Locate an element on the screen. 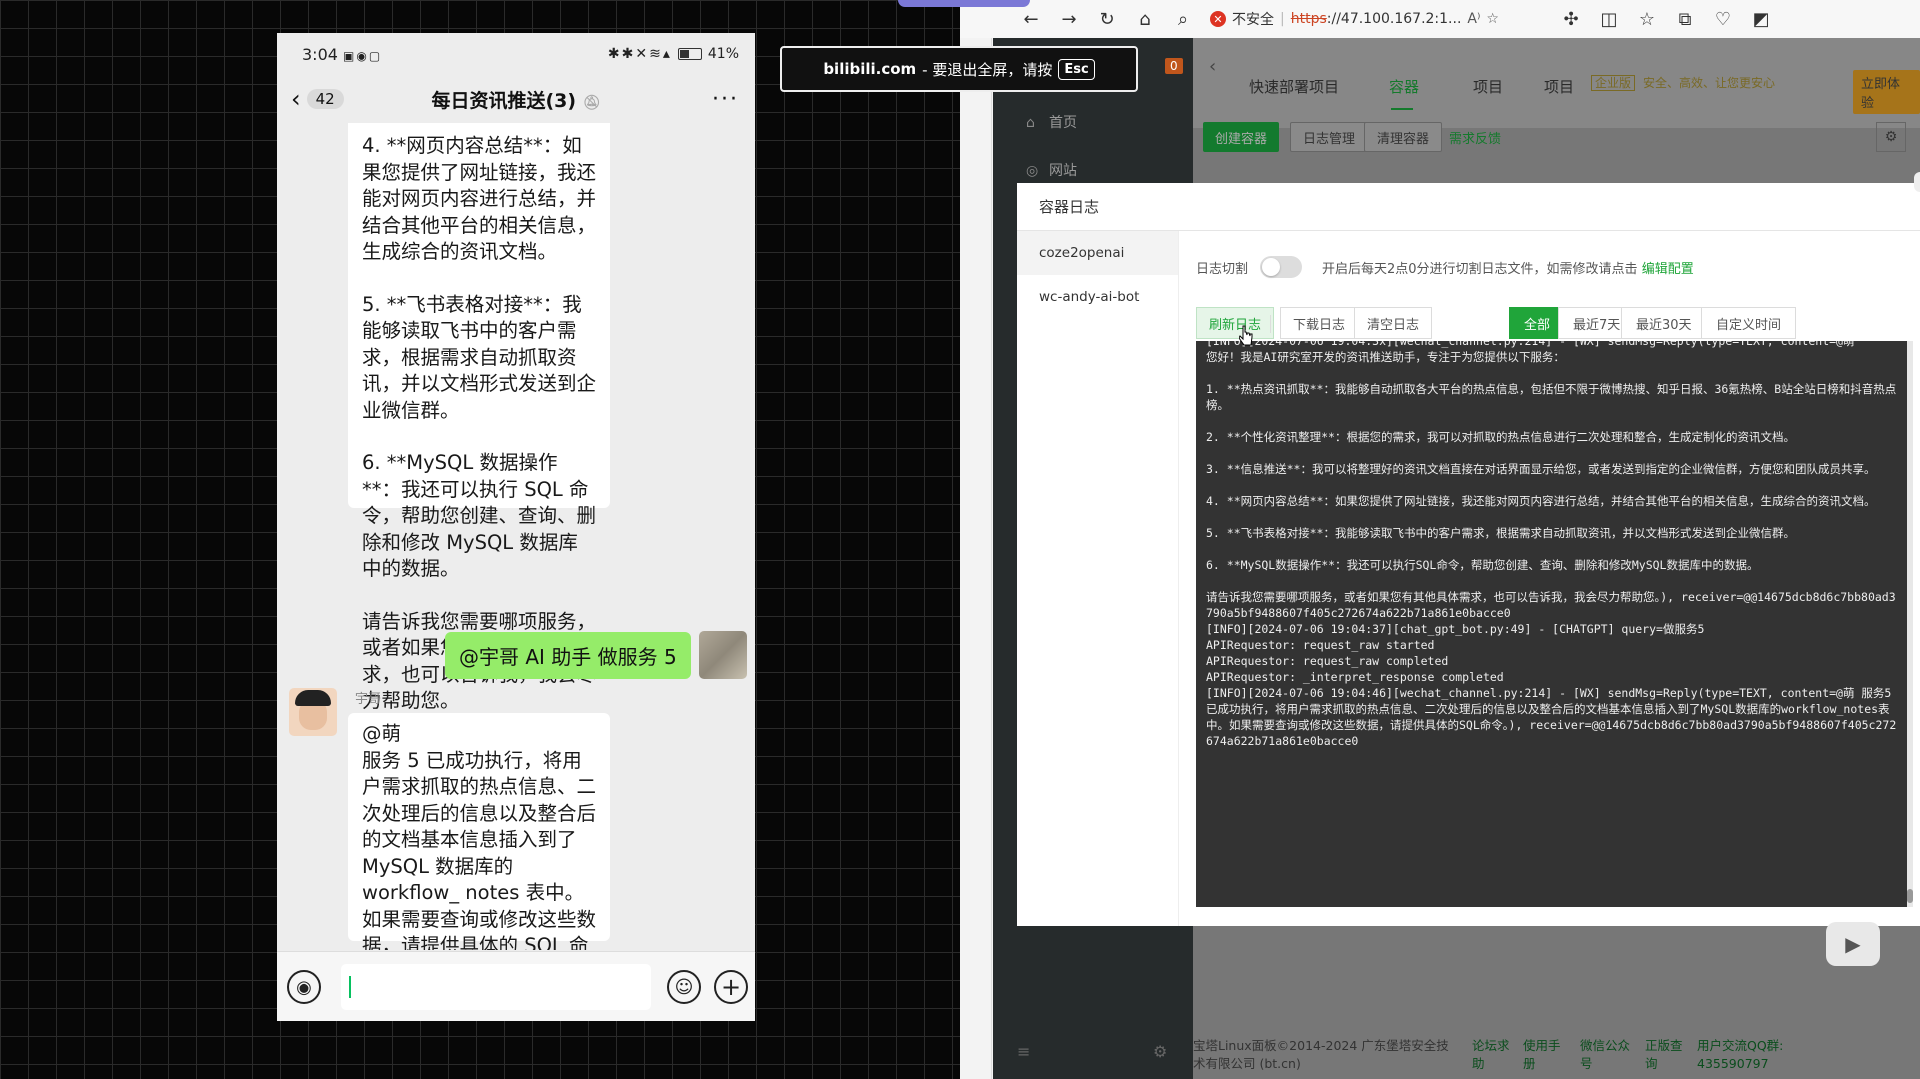 This screenshot has height=1079, width=1920. emoji-icon: ☺ is located at coordinates (684, 987).